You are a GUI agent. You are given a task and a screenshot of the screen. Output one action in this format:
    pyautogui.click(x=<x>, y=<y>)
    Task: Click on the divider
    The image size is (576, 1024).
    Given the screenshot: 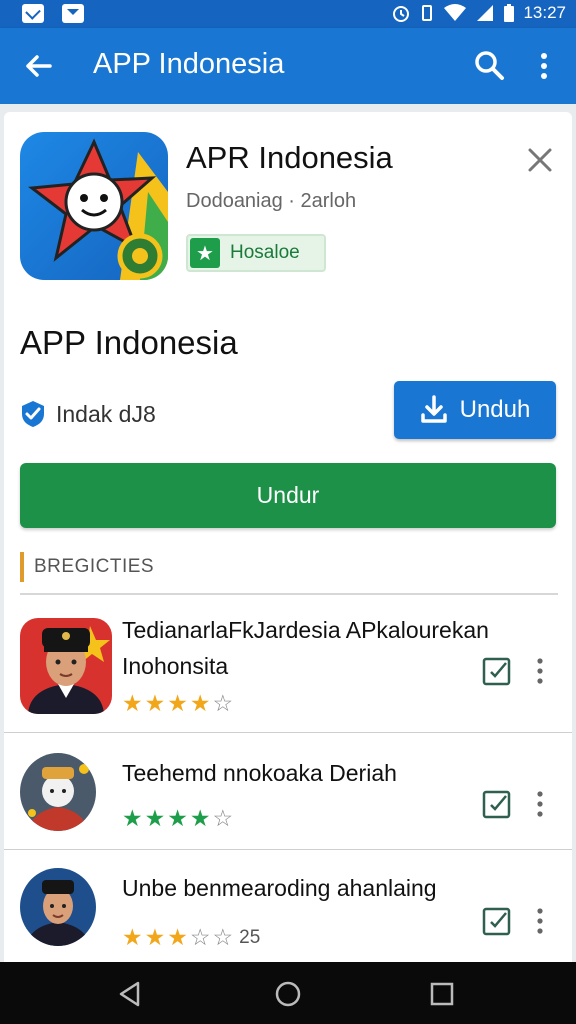 What is the action you would take?
    pyautogui.click(x=289, y=594)
    